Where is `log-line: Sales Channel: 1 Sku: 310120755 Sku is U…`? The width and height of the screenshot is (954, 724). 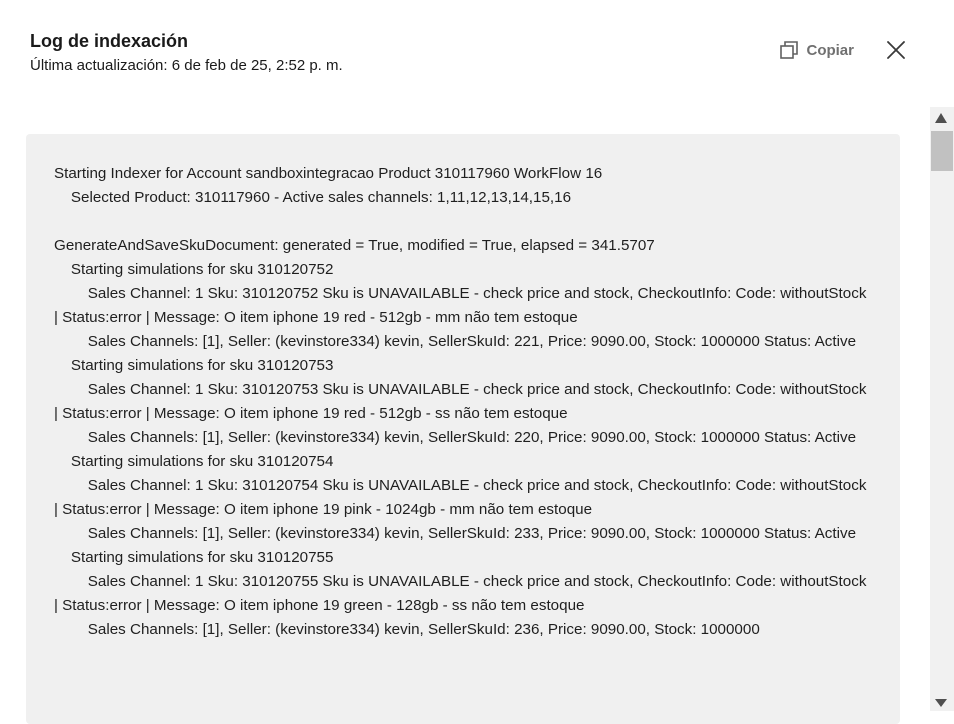 log-line: Sales Channel: 1 Sku: 310120755 Sku is U… is located at coordinates (462, 593).